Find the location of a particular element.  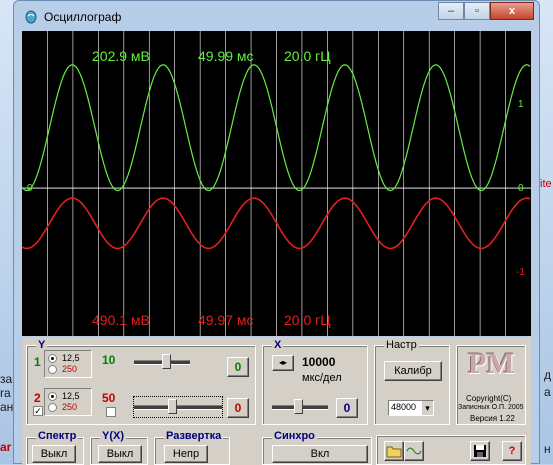

wave-icon is located at coordinates (414, 451).